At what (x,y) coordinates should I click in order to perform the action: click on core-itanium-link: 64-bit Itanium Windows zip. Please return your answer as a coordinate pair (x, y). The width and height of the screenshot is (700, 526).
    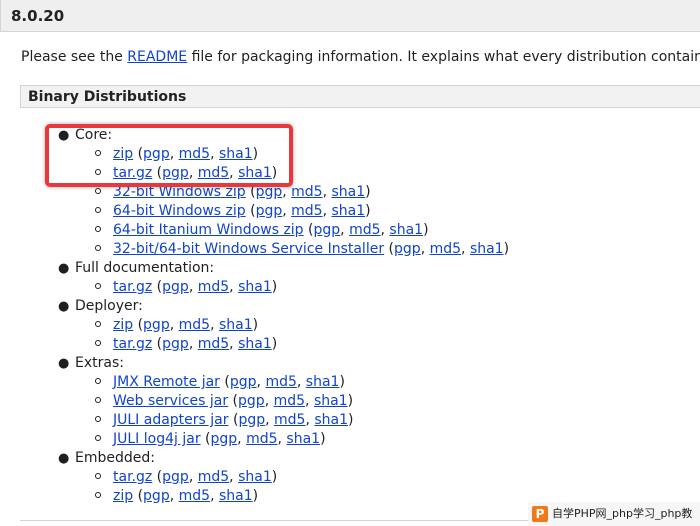
    Looking at the image, I should click on (208, 230).